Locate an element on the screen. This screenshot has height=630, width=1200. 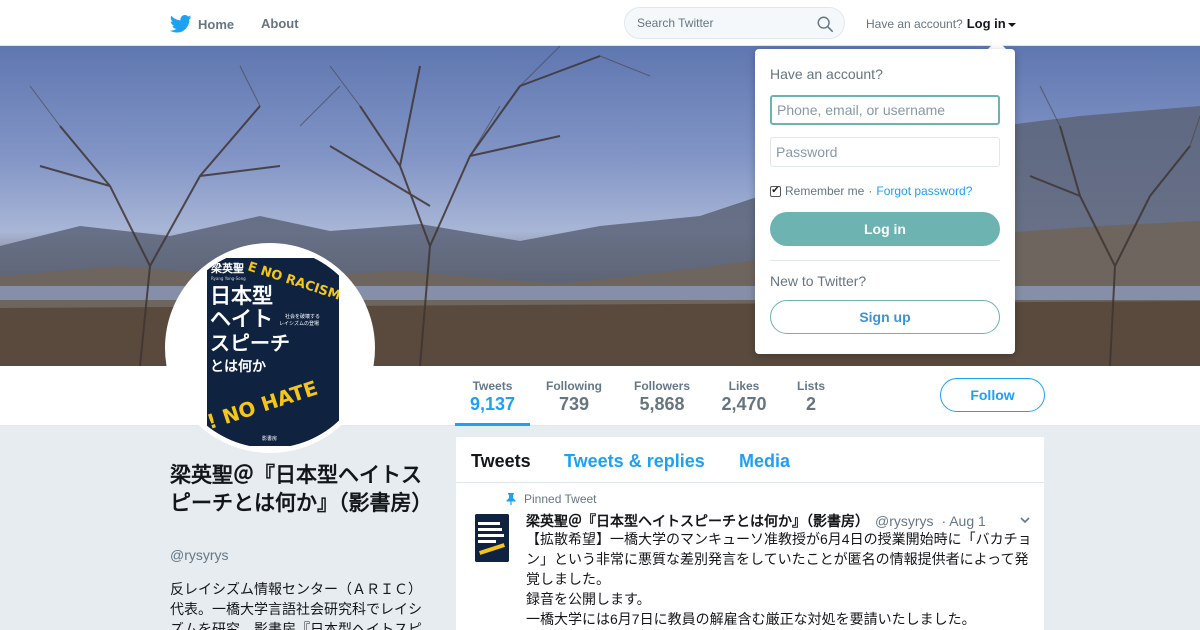
book-title-line: スピーチ is located at coordinates (250, 343).